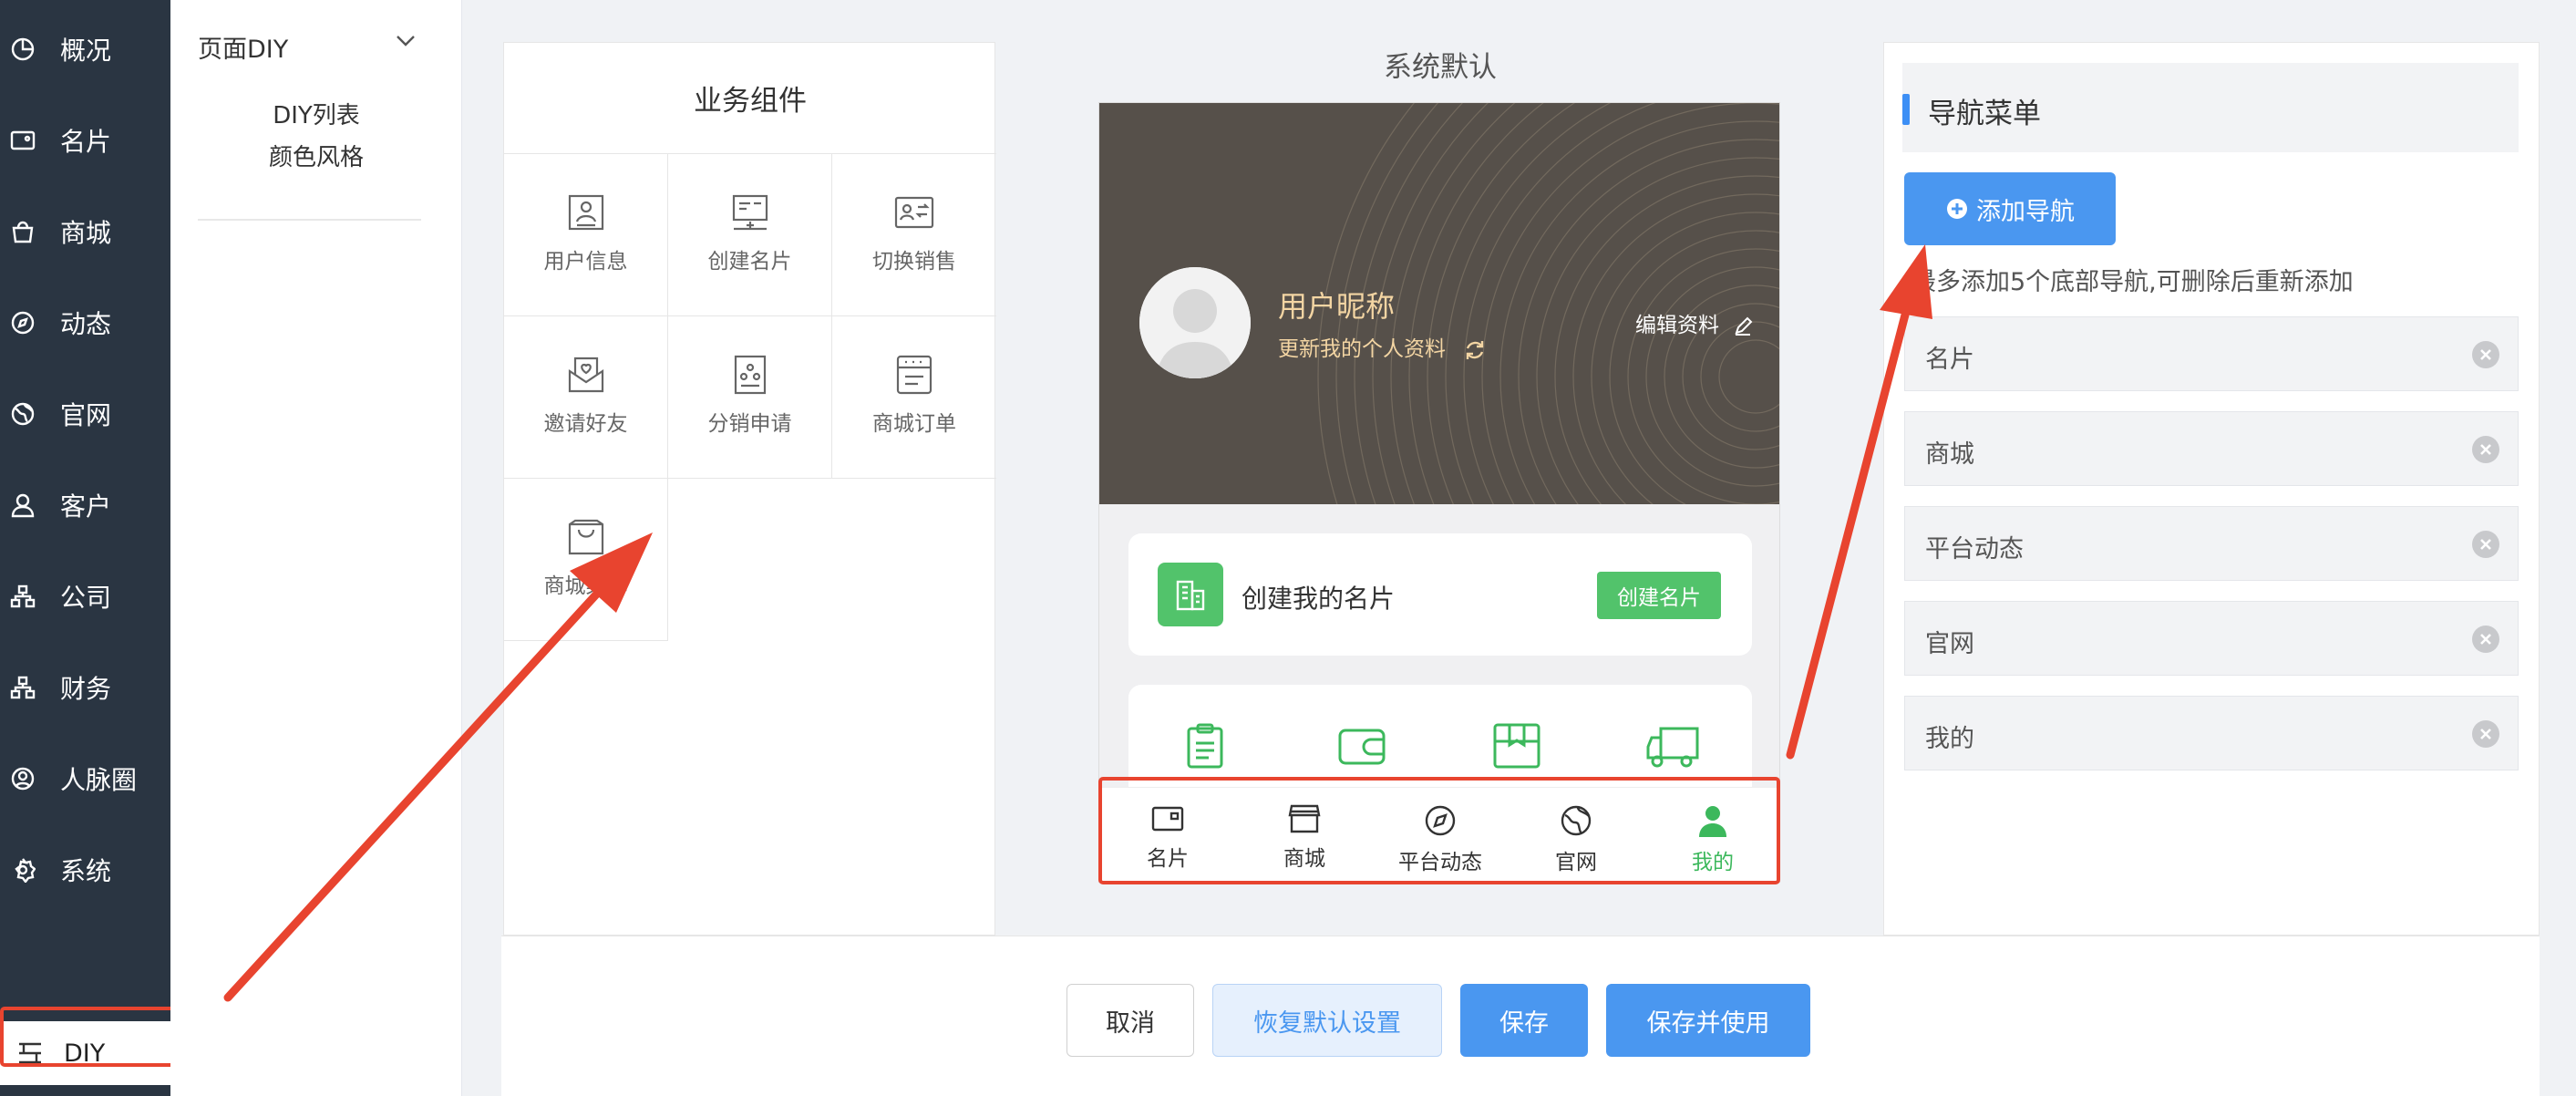  What do you see at coordinates (22, 232) in the screenshot?
I see `shopping-bag-icon` at bounding box center [22, 232].